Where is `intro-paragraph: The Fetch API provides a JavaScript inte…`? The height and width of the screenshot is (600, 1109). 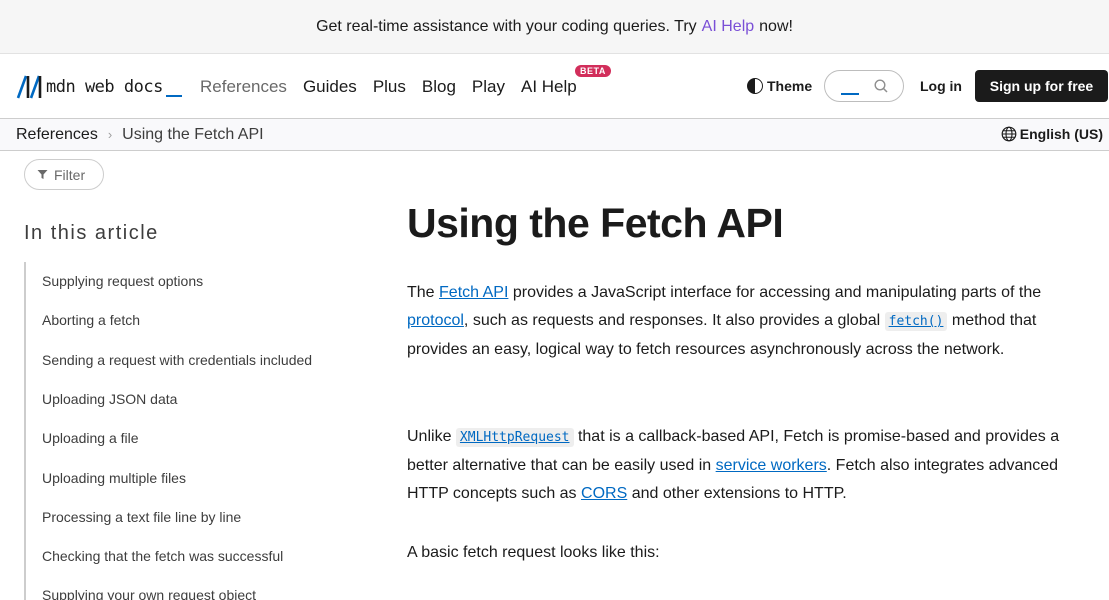
intro-paragraph: The Fetch API provides a JavaScript inte… is located at coordinates (742, 321).